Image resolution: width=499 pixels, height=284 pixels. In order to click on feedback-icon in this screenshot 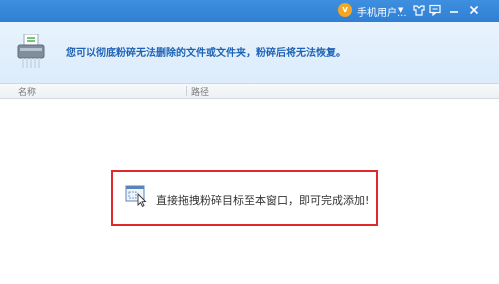, I will do `click(435, 10)`.